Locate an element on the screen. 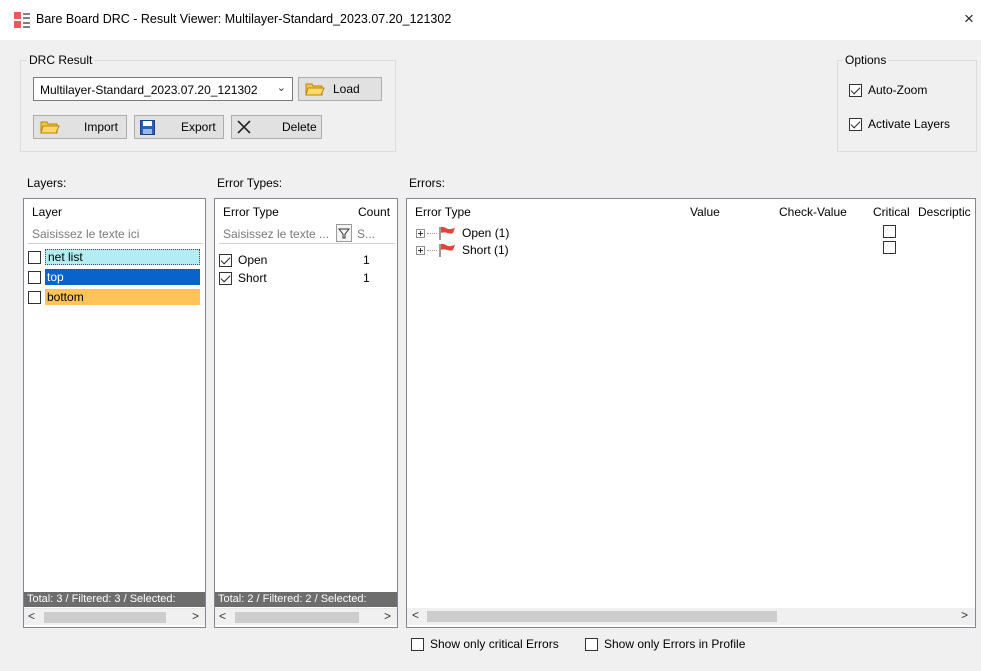 This screenshot has width=981, height=671. show-critical-checkbox: Show only critical Errors is located at coordinates (485, 644).